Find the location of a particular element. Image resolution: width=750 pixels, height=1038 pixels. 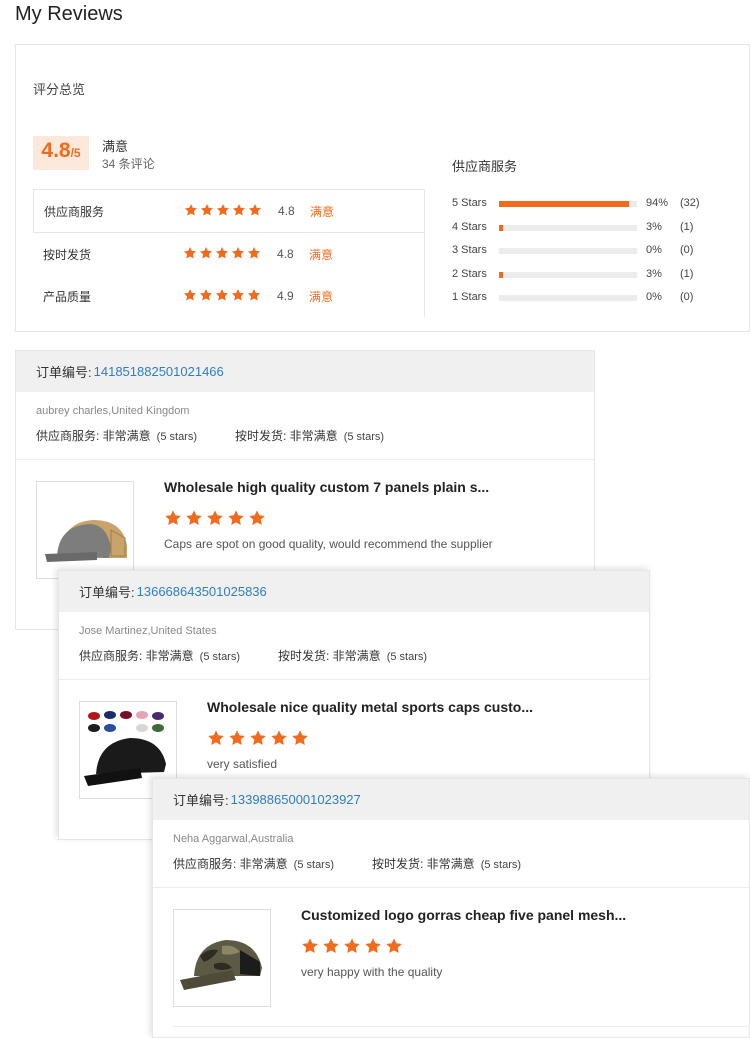

summary-heading: 评分总览 is located at coordinates (59, 89).